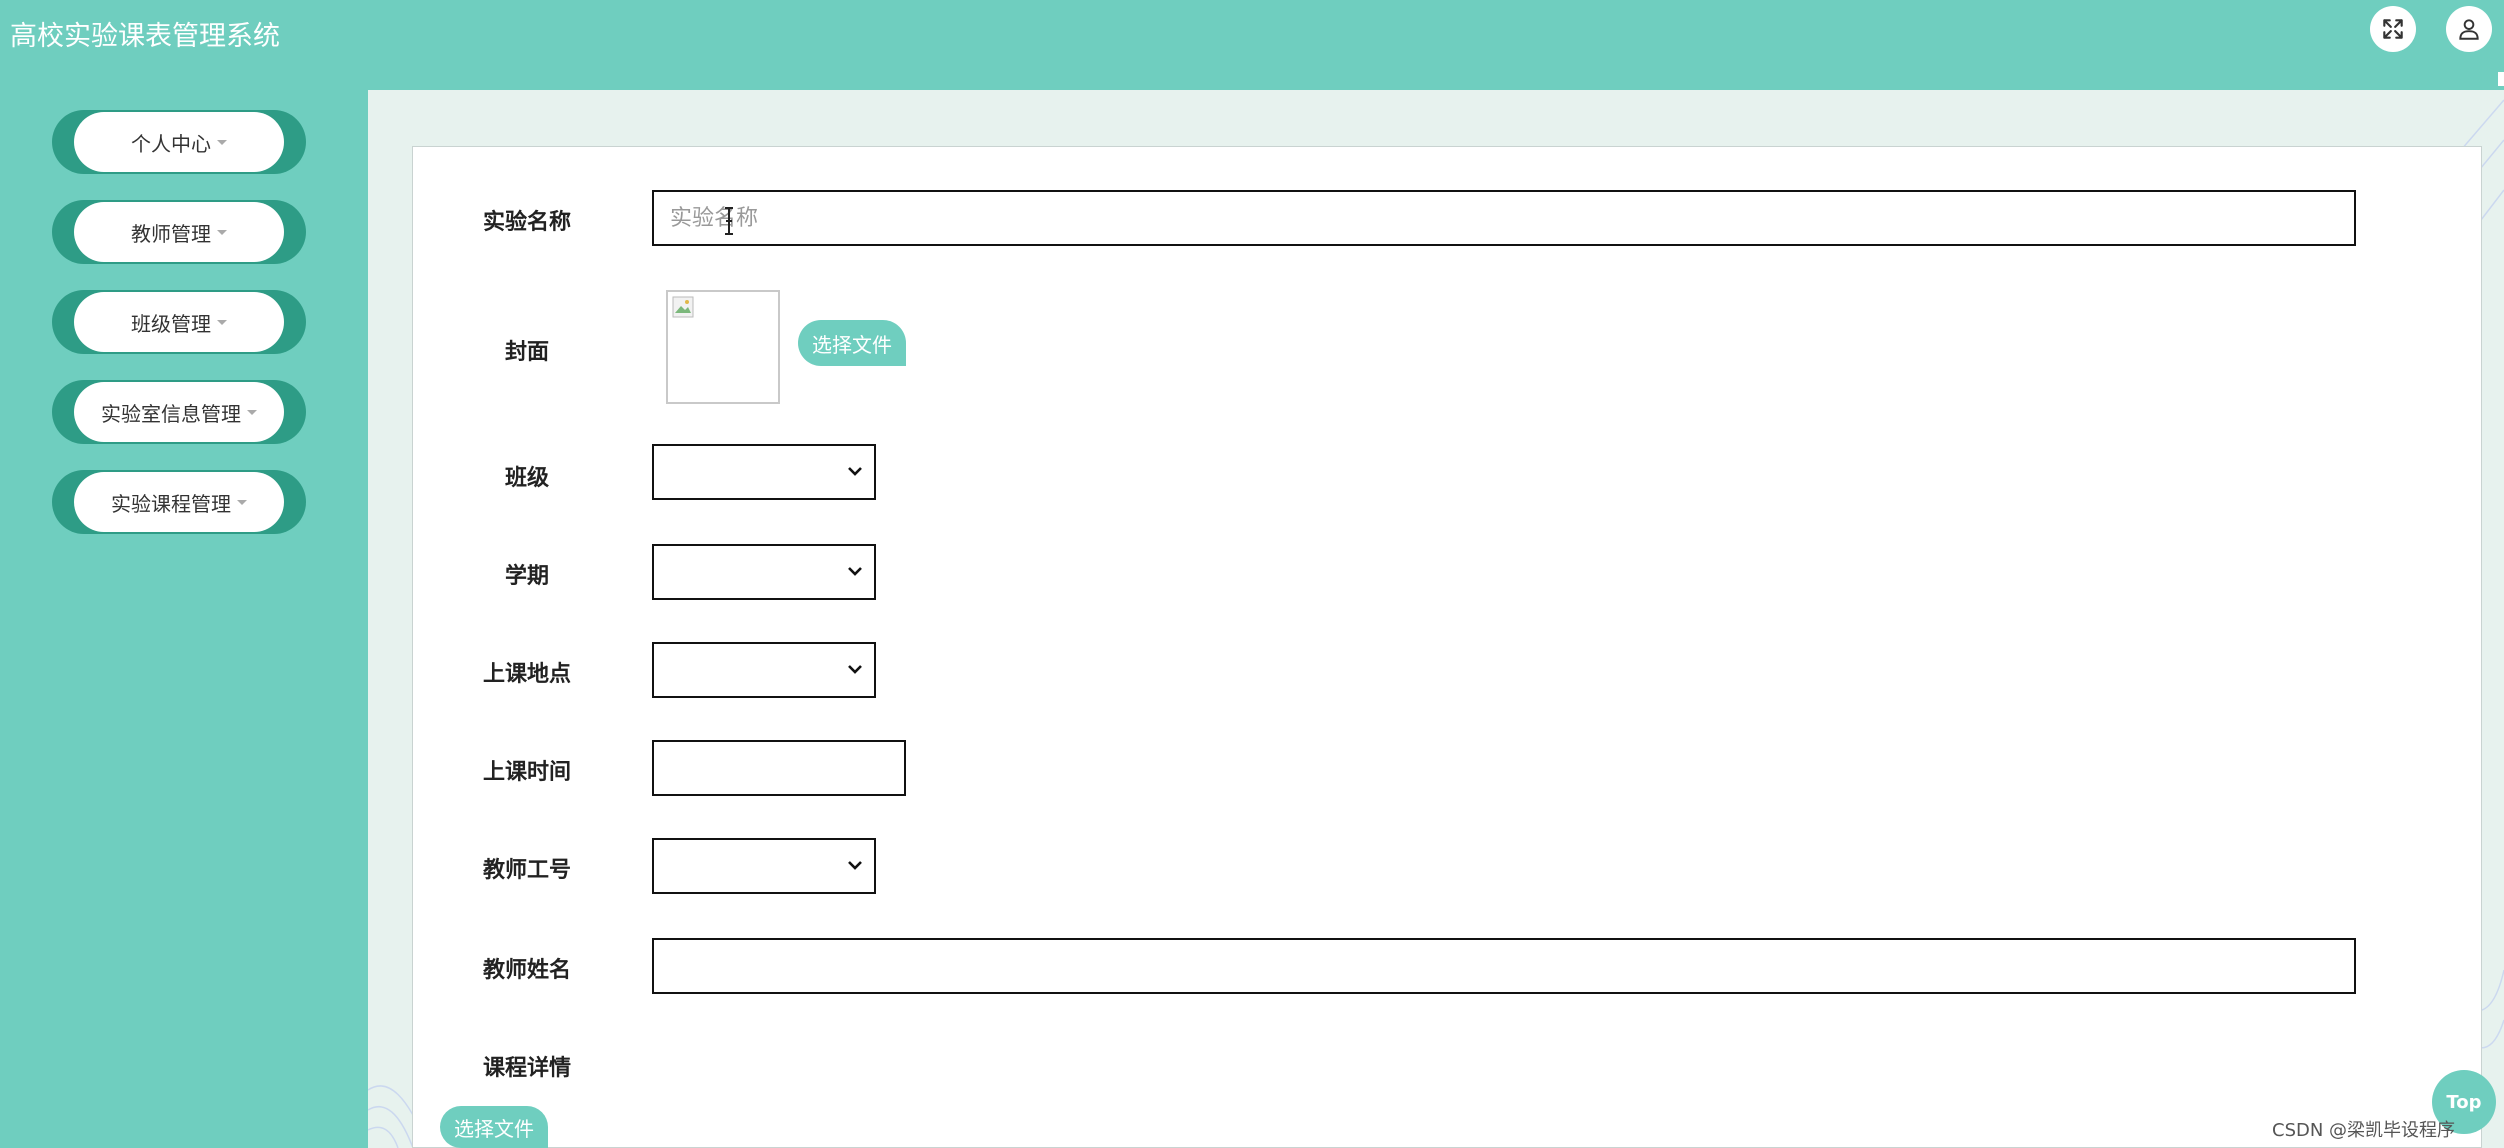  What do you see at coordinates (1504, 966) in the screenshot?
I see `teacher-name-input` at bounding box center [1504, 966].